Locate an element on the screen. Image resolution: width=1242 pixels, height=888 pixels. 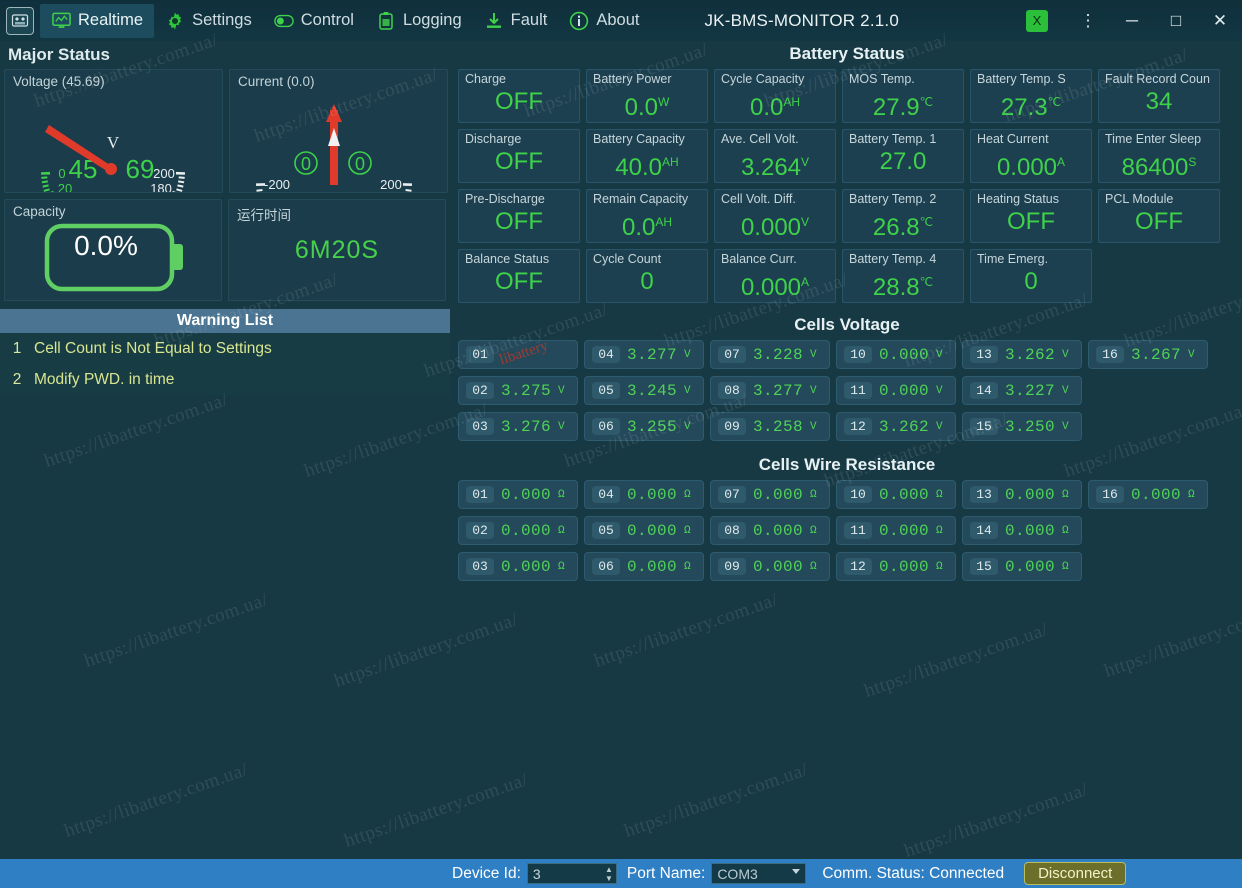
tab-realtime-label: Realtime is located at coordinates (111, 20).